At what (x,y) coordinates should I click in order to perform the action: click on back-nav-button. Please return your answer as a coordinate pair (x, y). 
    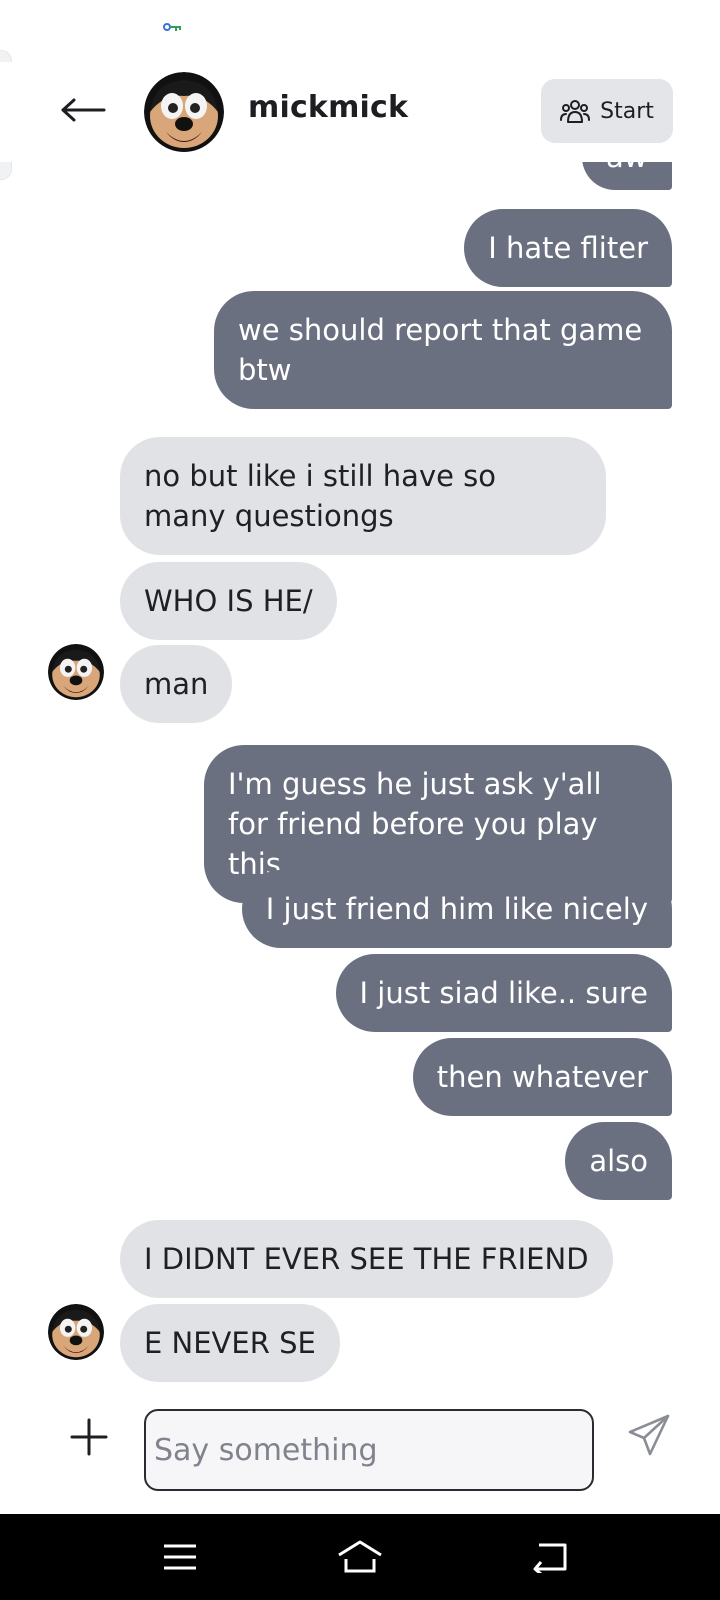
    Looking at the image, I should click on (550, 1557).